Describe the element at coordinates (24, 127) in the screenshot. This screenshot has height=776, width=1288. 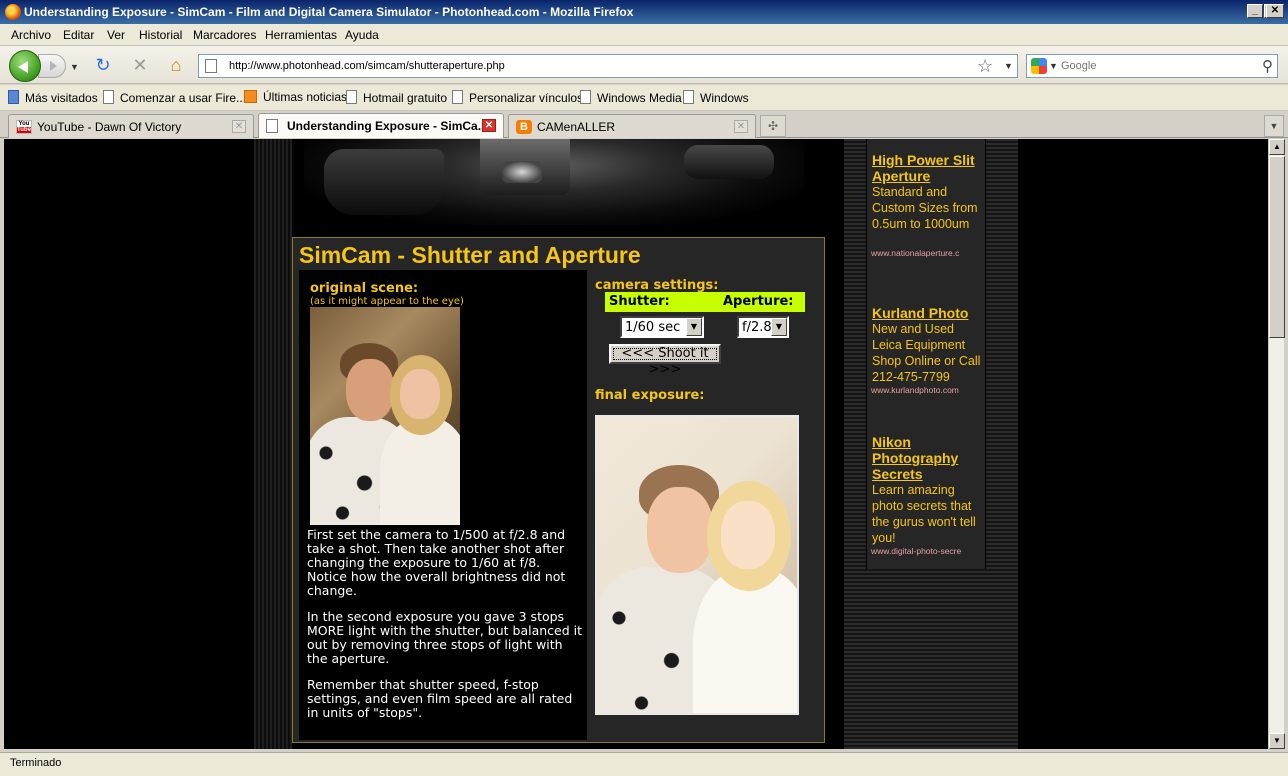
I see `youtube-icon: You Tube` at that location.